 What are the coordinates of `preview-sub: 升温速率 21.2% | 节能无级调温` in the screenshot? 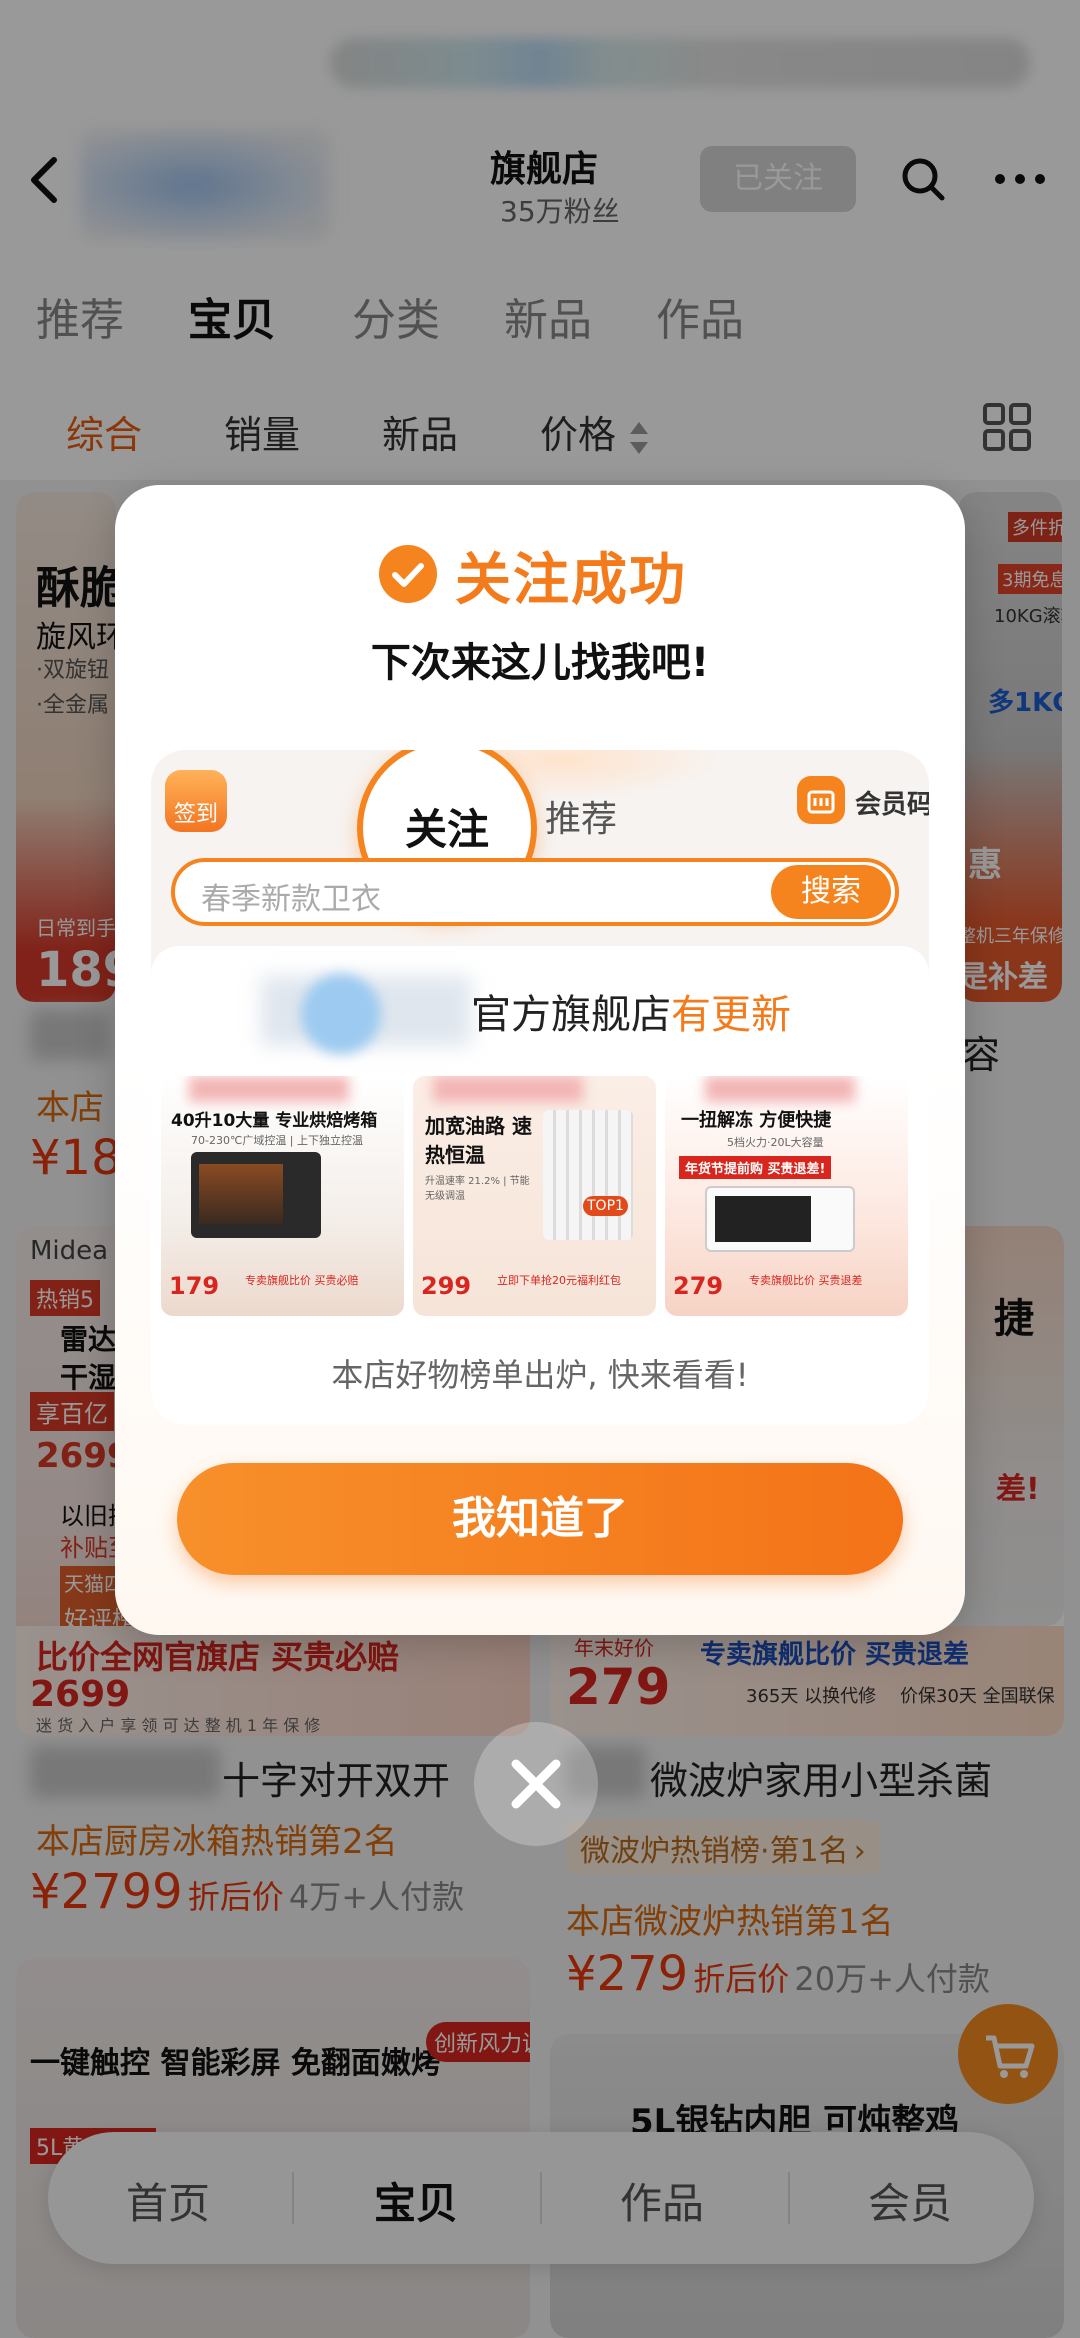 It's located at (477, 1189).